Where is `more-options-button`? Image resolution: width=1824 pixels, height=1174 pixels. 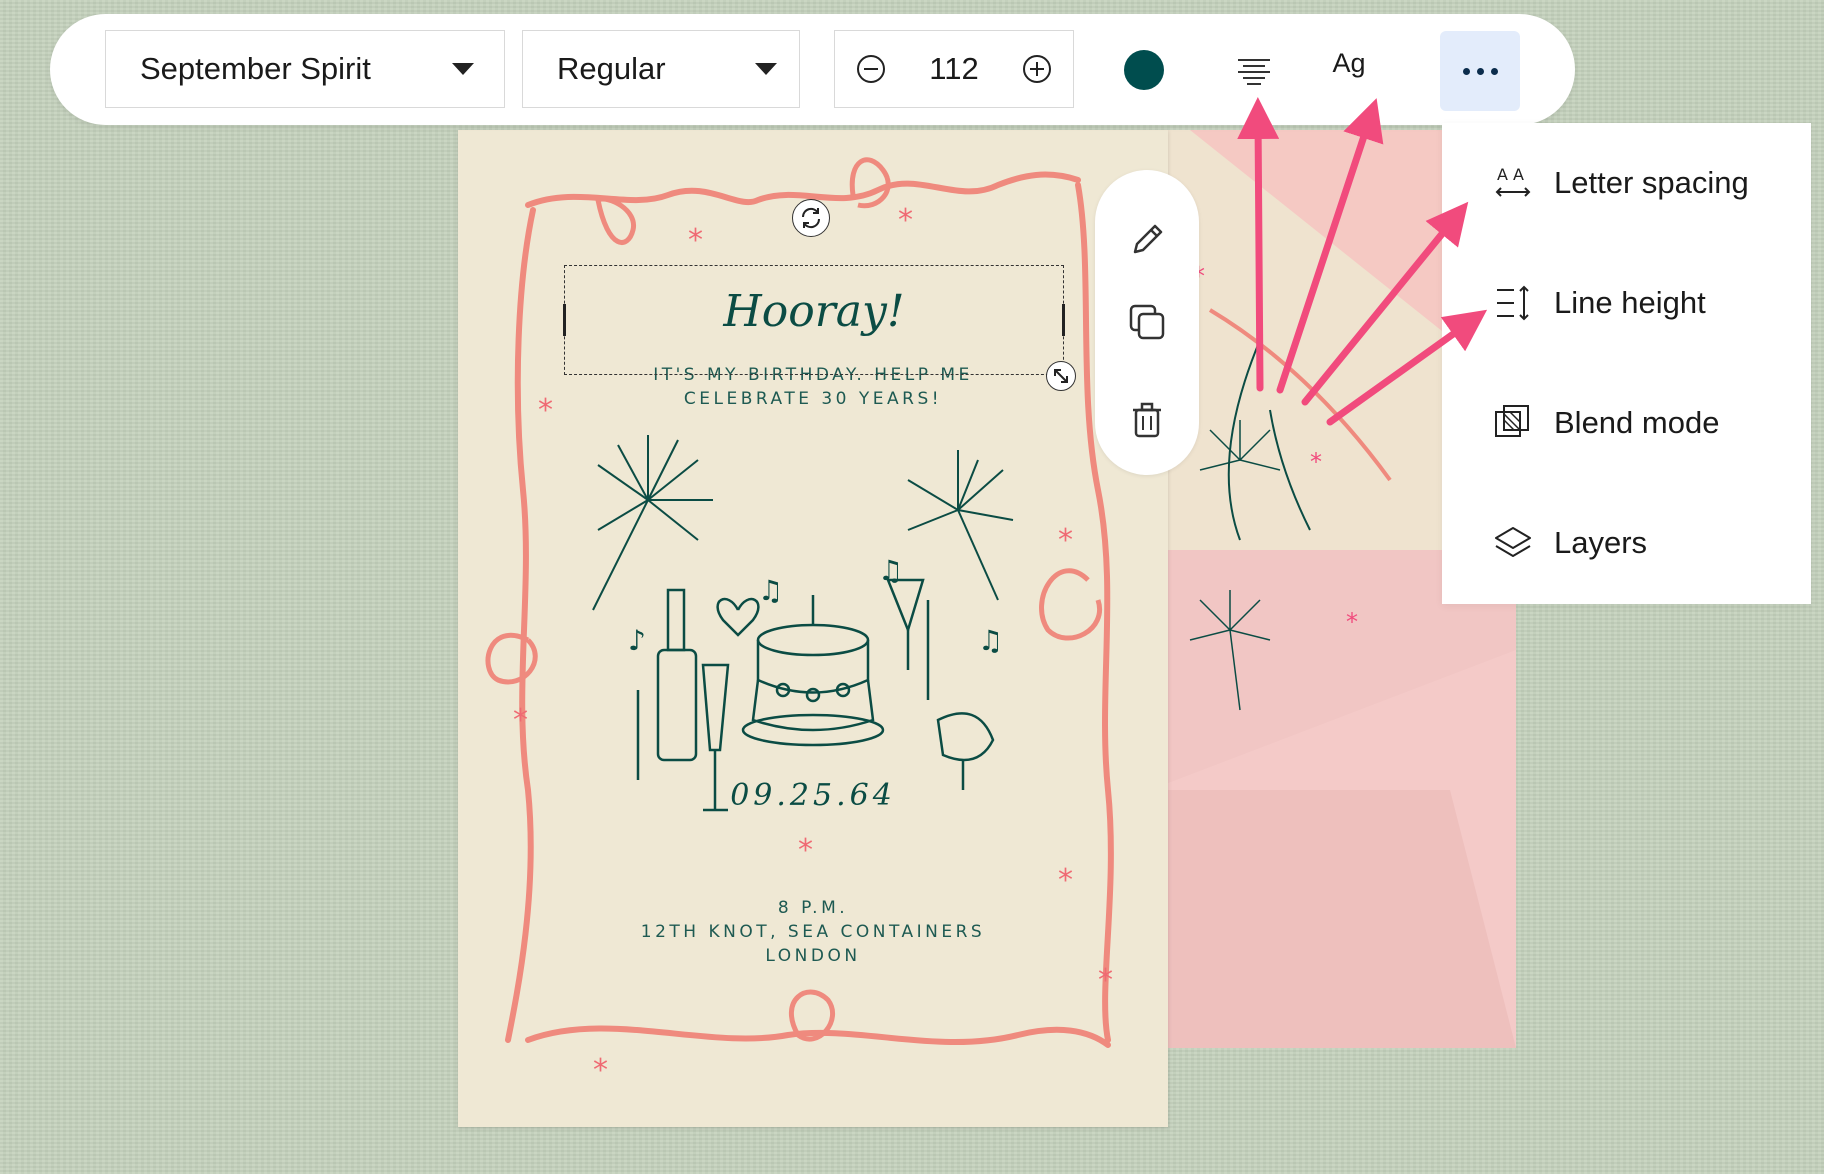 more-options-button is located at coordinates (1480, 71).